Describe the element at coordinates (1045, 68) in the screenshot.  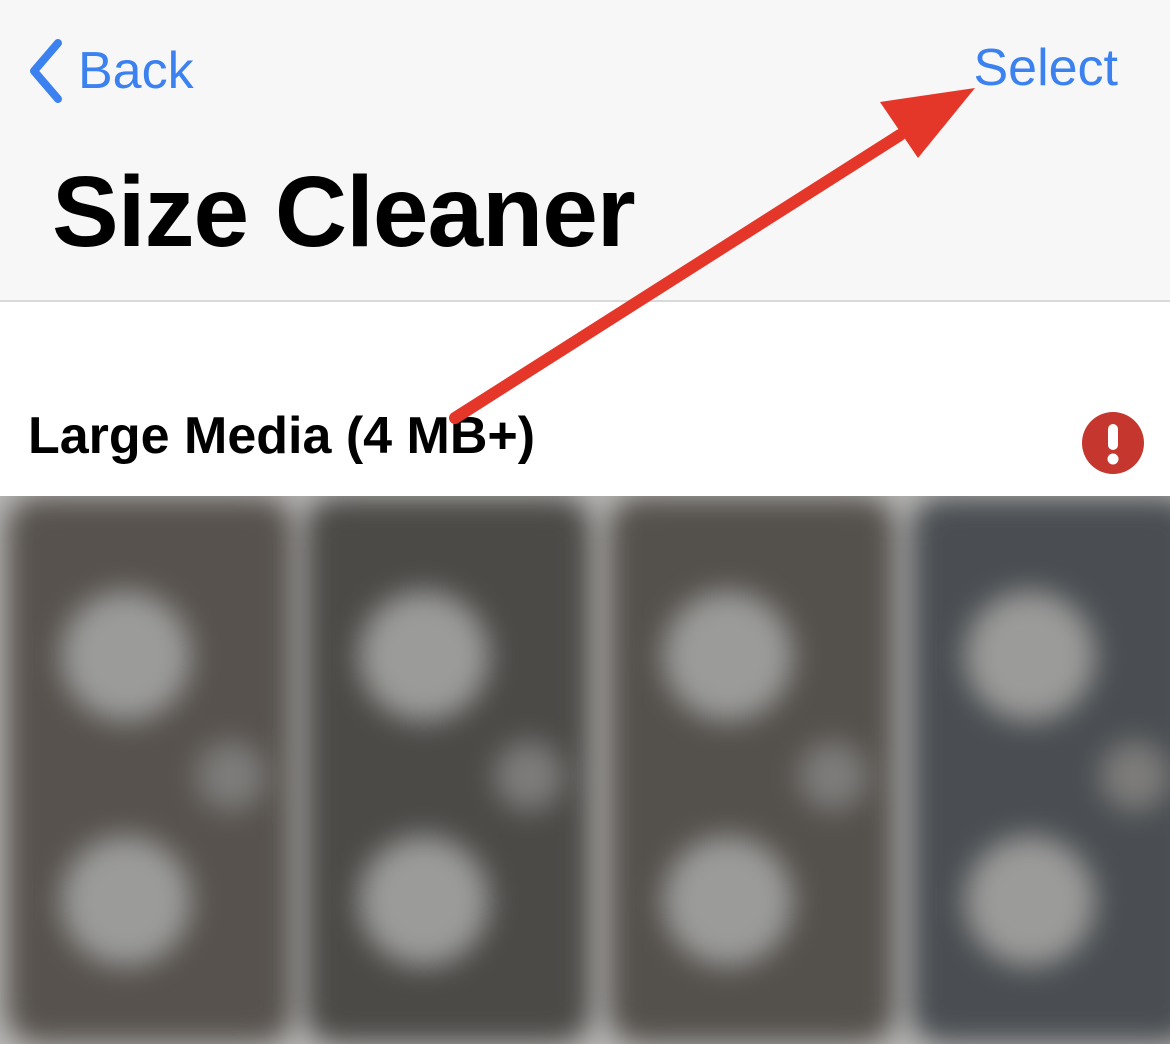
I see `select-button: Select` at that location.